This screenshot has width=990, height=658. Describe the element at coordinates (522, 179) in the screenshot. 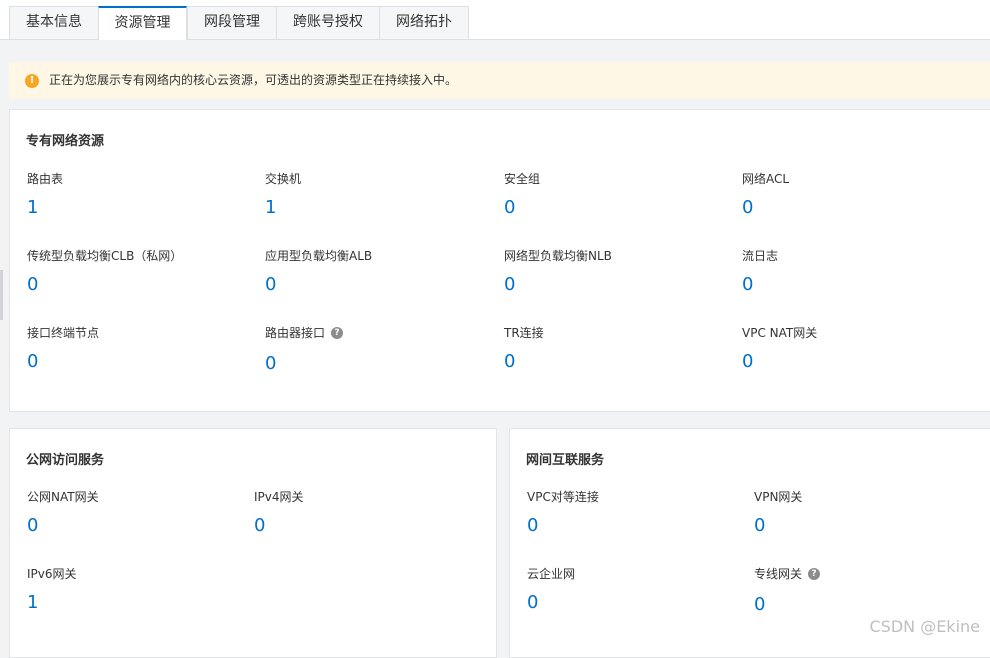

I see `resource-label: 安全组` at that location.